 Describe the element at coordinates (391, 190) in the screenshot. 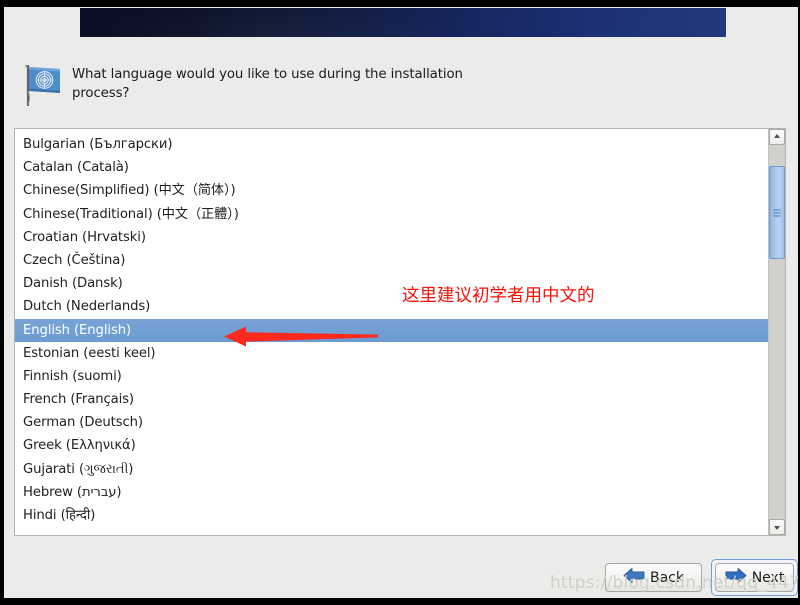

I see `language-list-item: Chinese(Simplified) (中文（简体）)` at that location.